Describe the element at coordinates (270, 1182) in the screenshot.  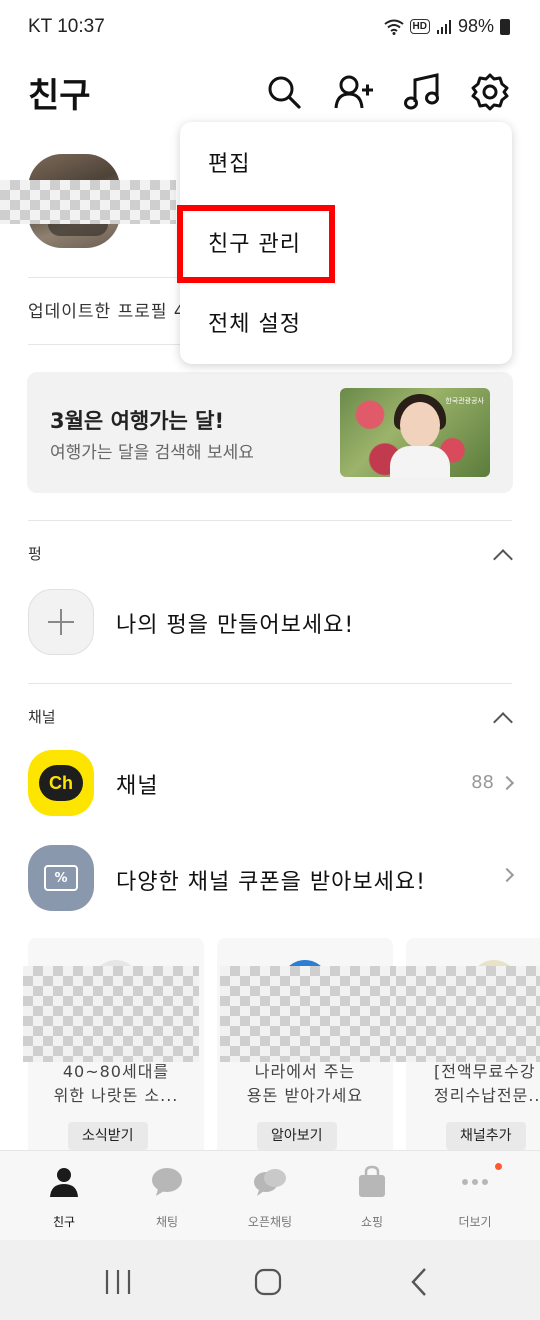
I see `open-chat-icon` at that location.